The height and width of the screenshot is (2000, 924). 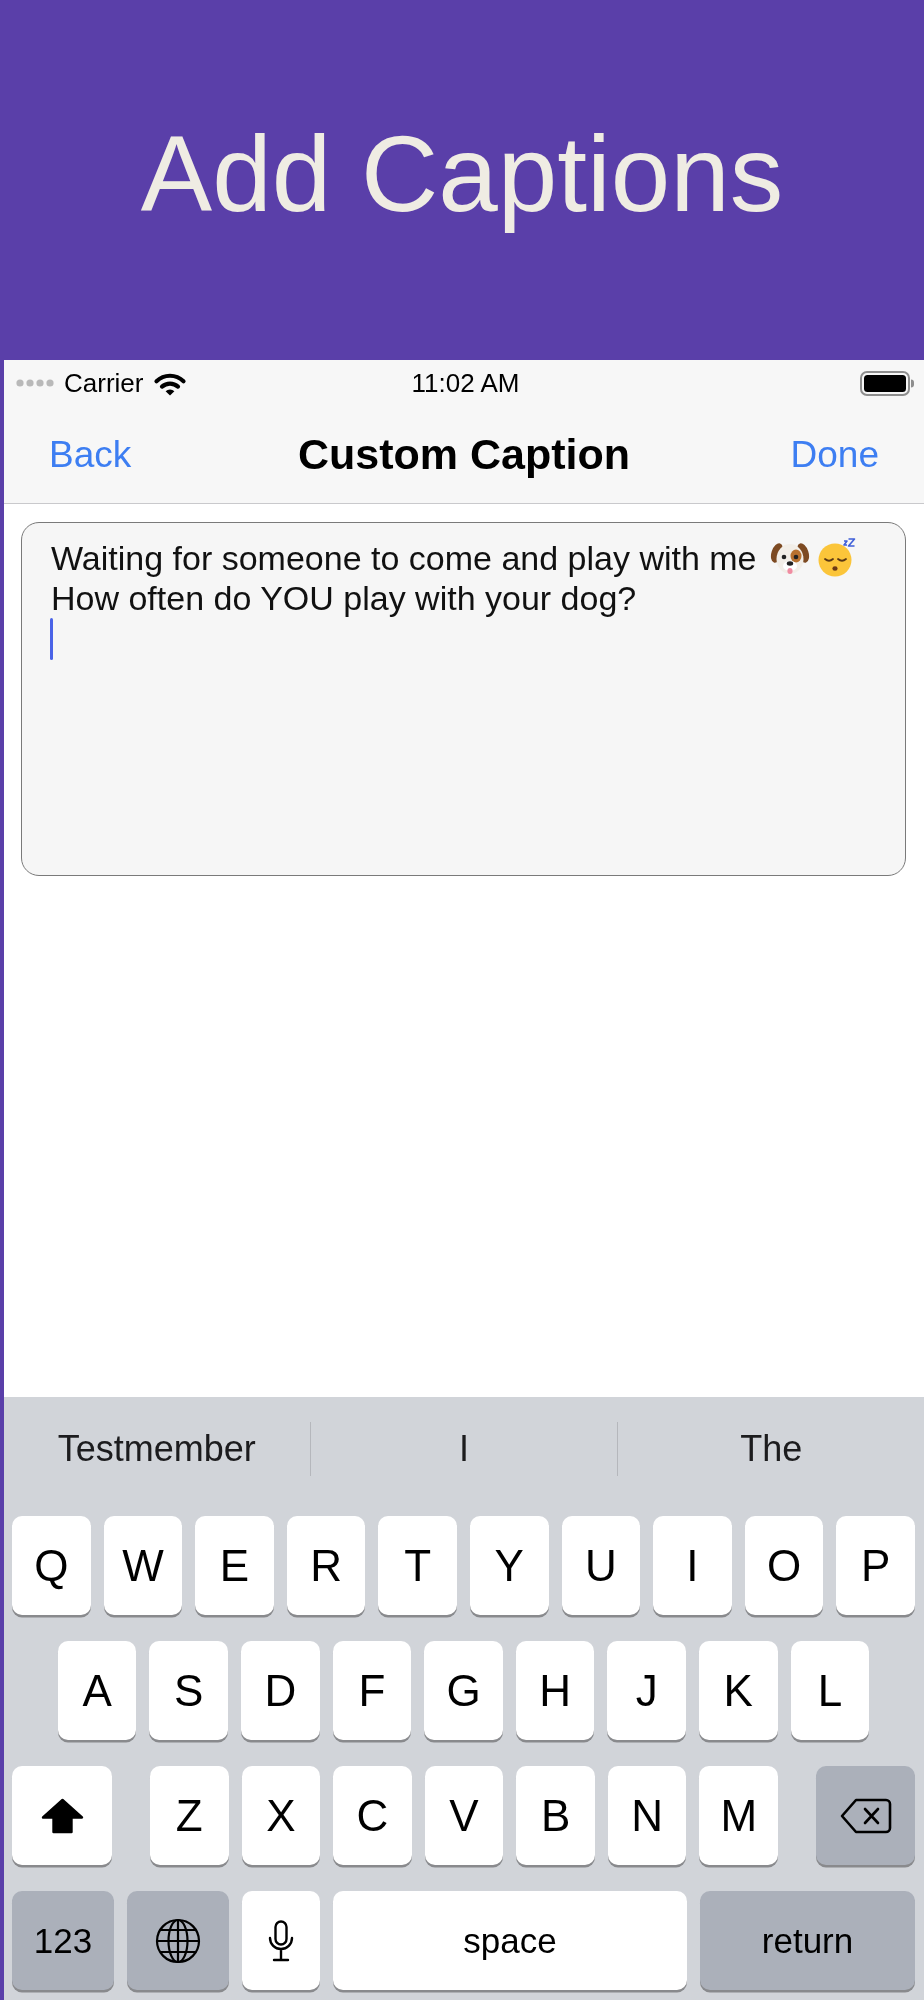 I want to click on space-bar: space, so click(x=510, y=1940).